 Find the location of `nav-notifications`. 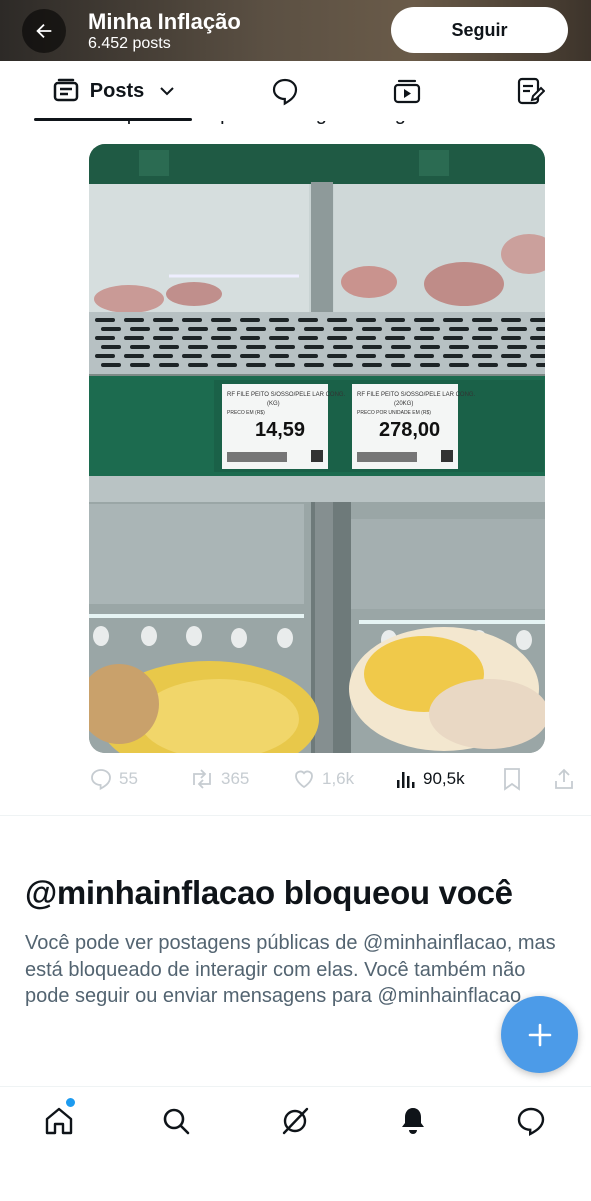

nav-notifications is located at coordinates (413, 1121).